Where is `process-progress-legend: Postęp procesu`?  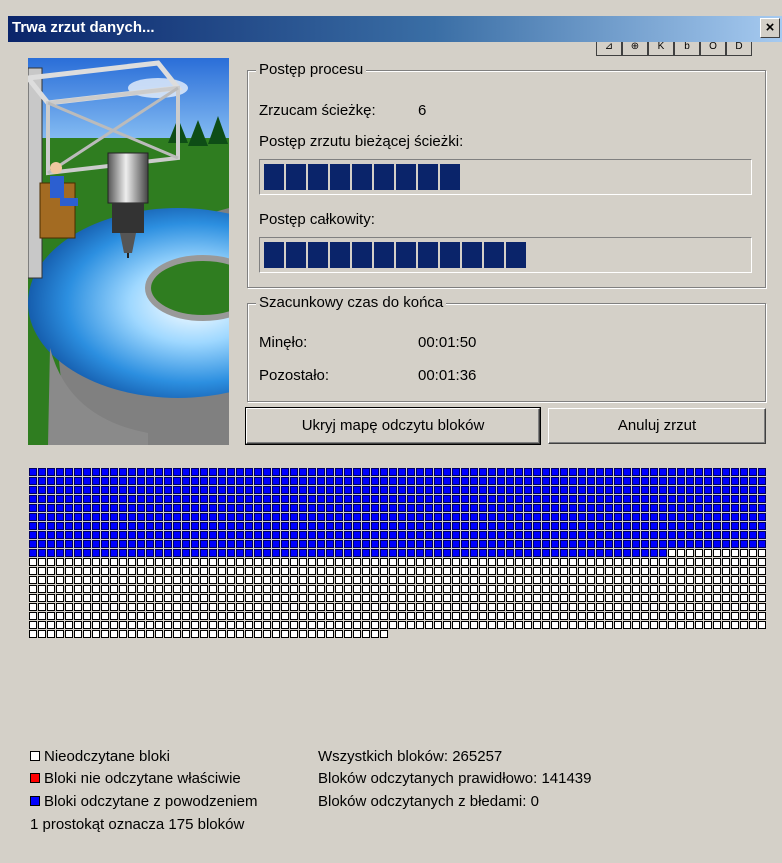
process-progress-legend: Postęp procesu is located at coordinates (311, 69).